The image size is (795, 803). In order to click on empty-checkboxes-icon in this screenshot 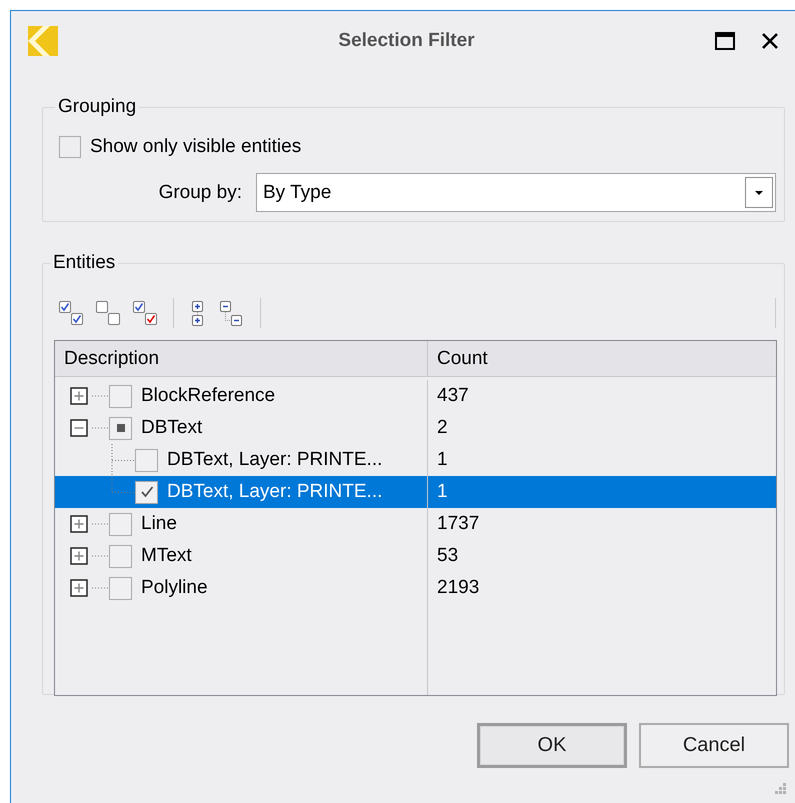, I will do `click(108, 313)`.